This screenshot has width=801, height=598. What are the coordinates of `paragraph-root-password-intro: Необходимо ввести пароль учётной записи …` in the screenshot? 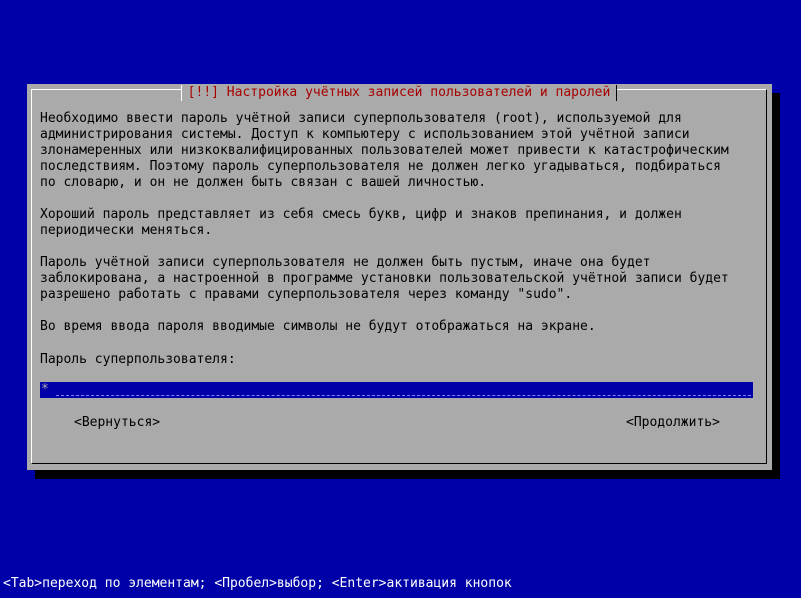 It's located at (384, 150).